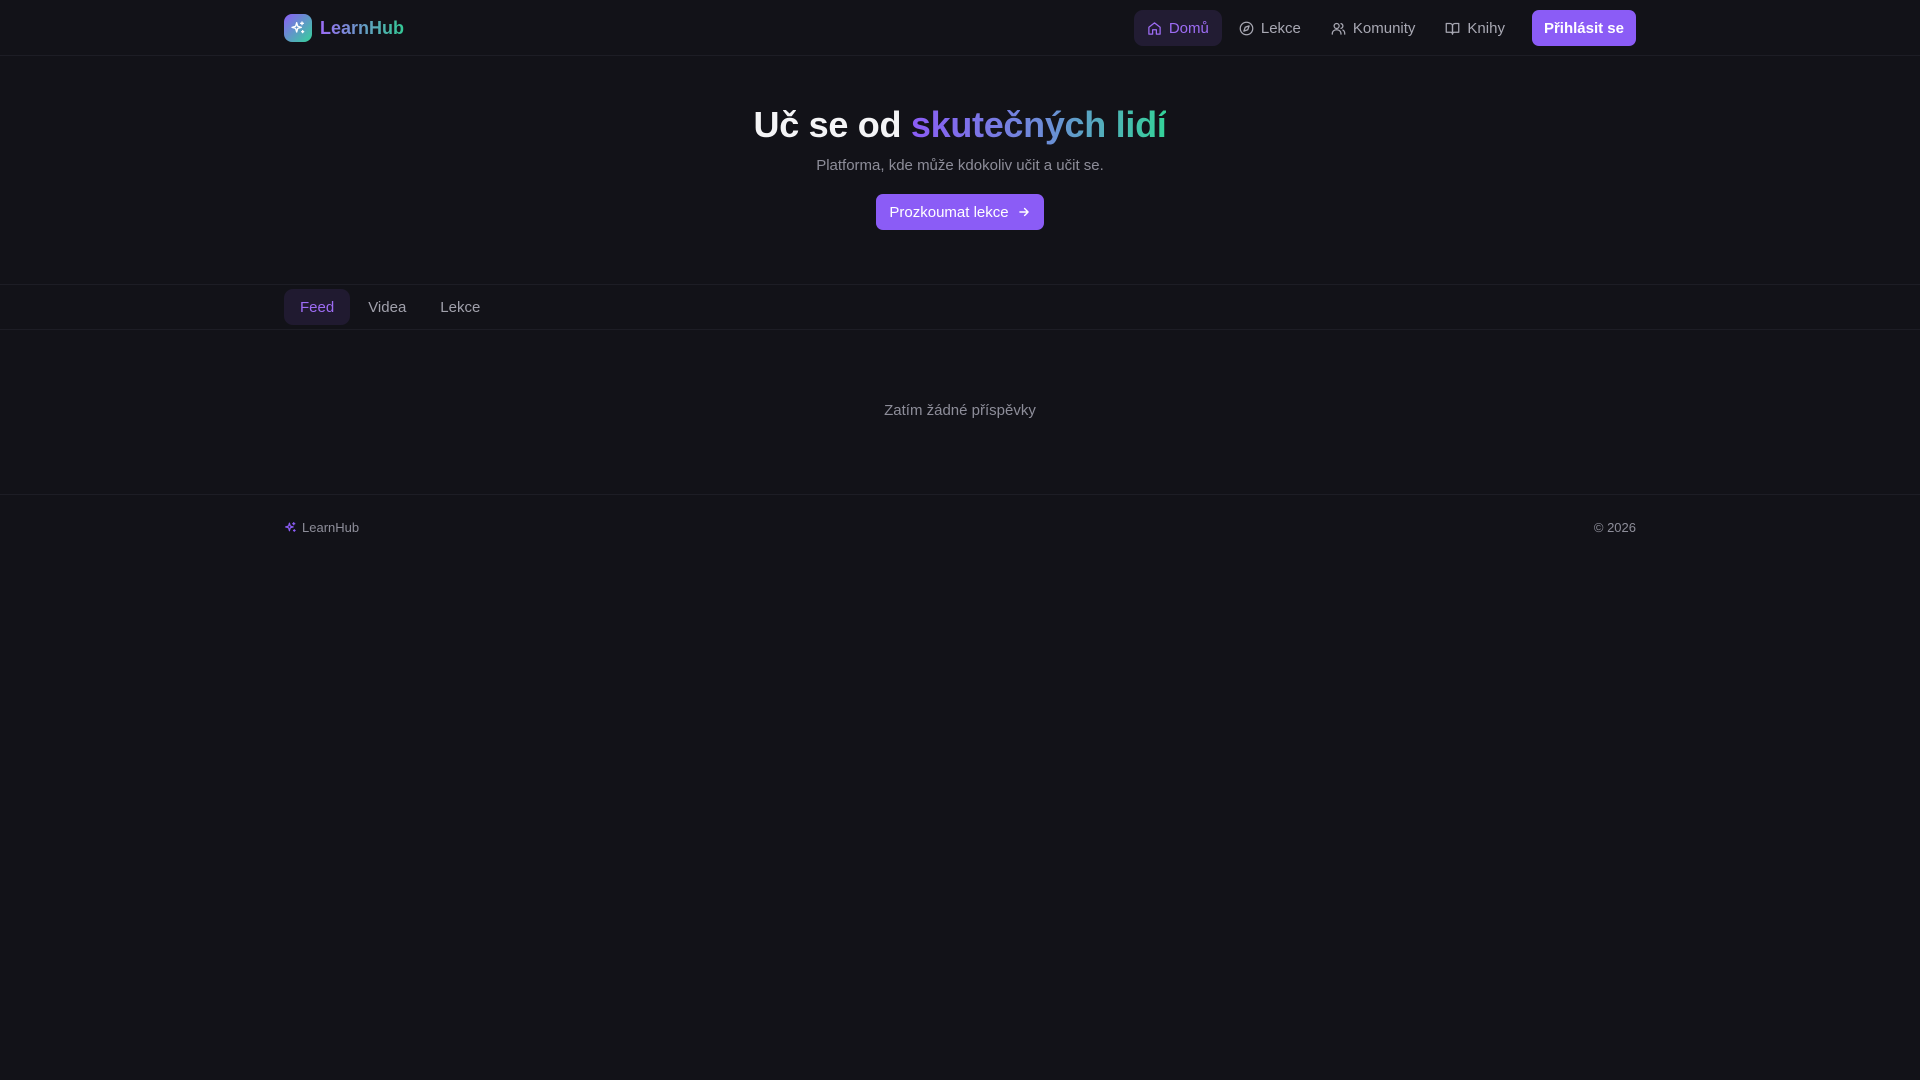  Describe the element at coordinates (460, 307) in the screenshot. I see `tab-lessons: Lekce` at that location.